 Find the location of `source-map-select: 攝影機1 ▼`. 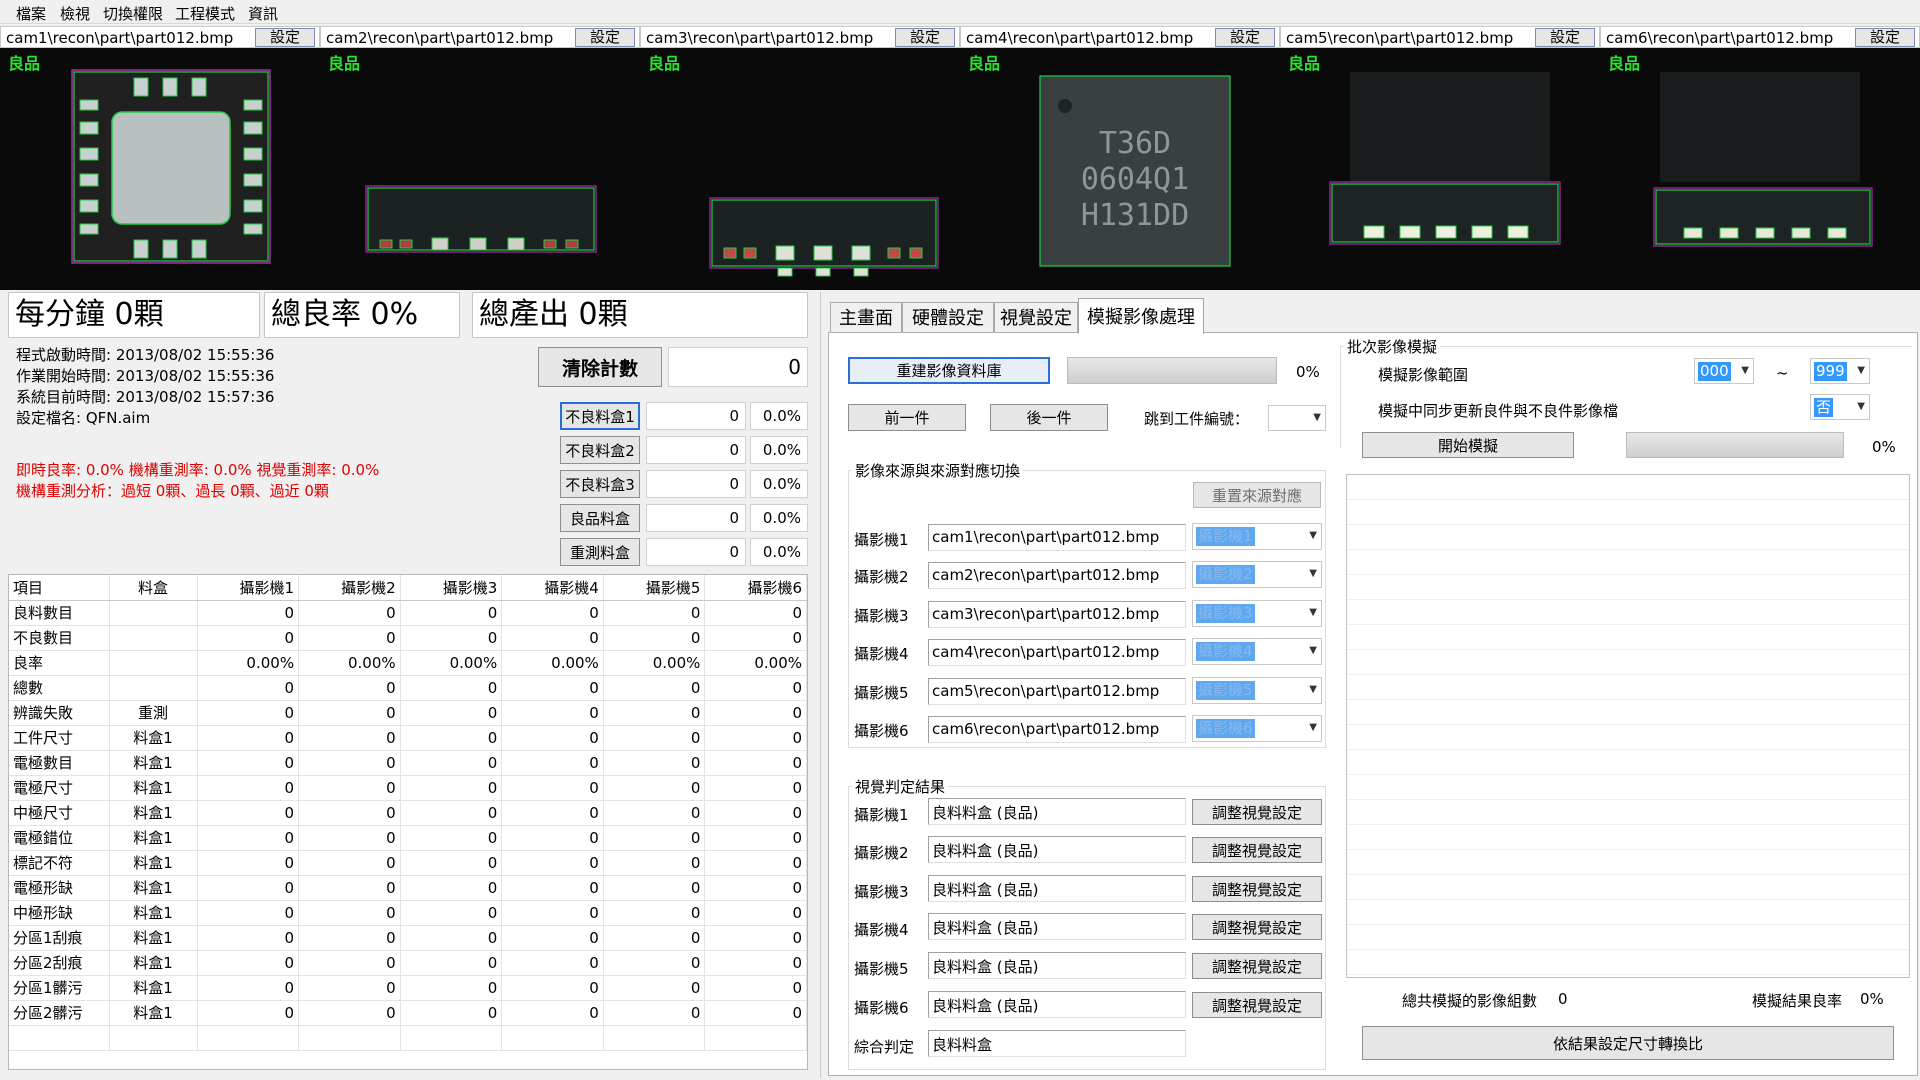

source-map-select: 攝影機1 ▼ is located at coordinates (1257, 536).